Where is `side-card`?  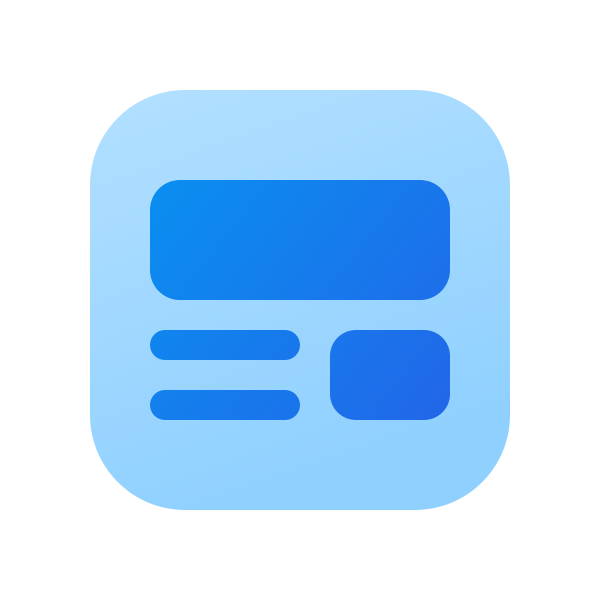
side-card is located at coordinates (390, 375).